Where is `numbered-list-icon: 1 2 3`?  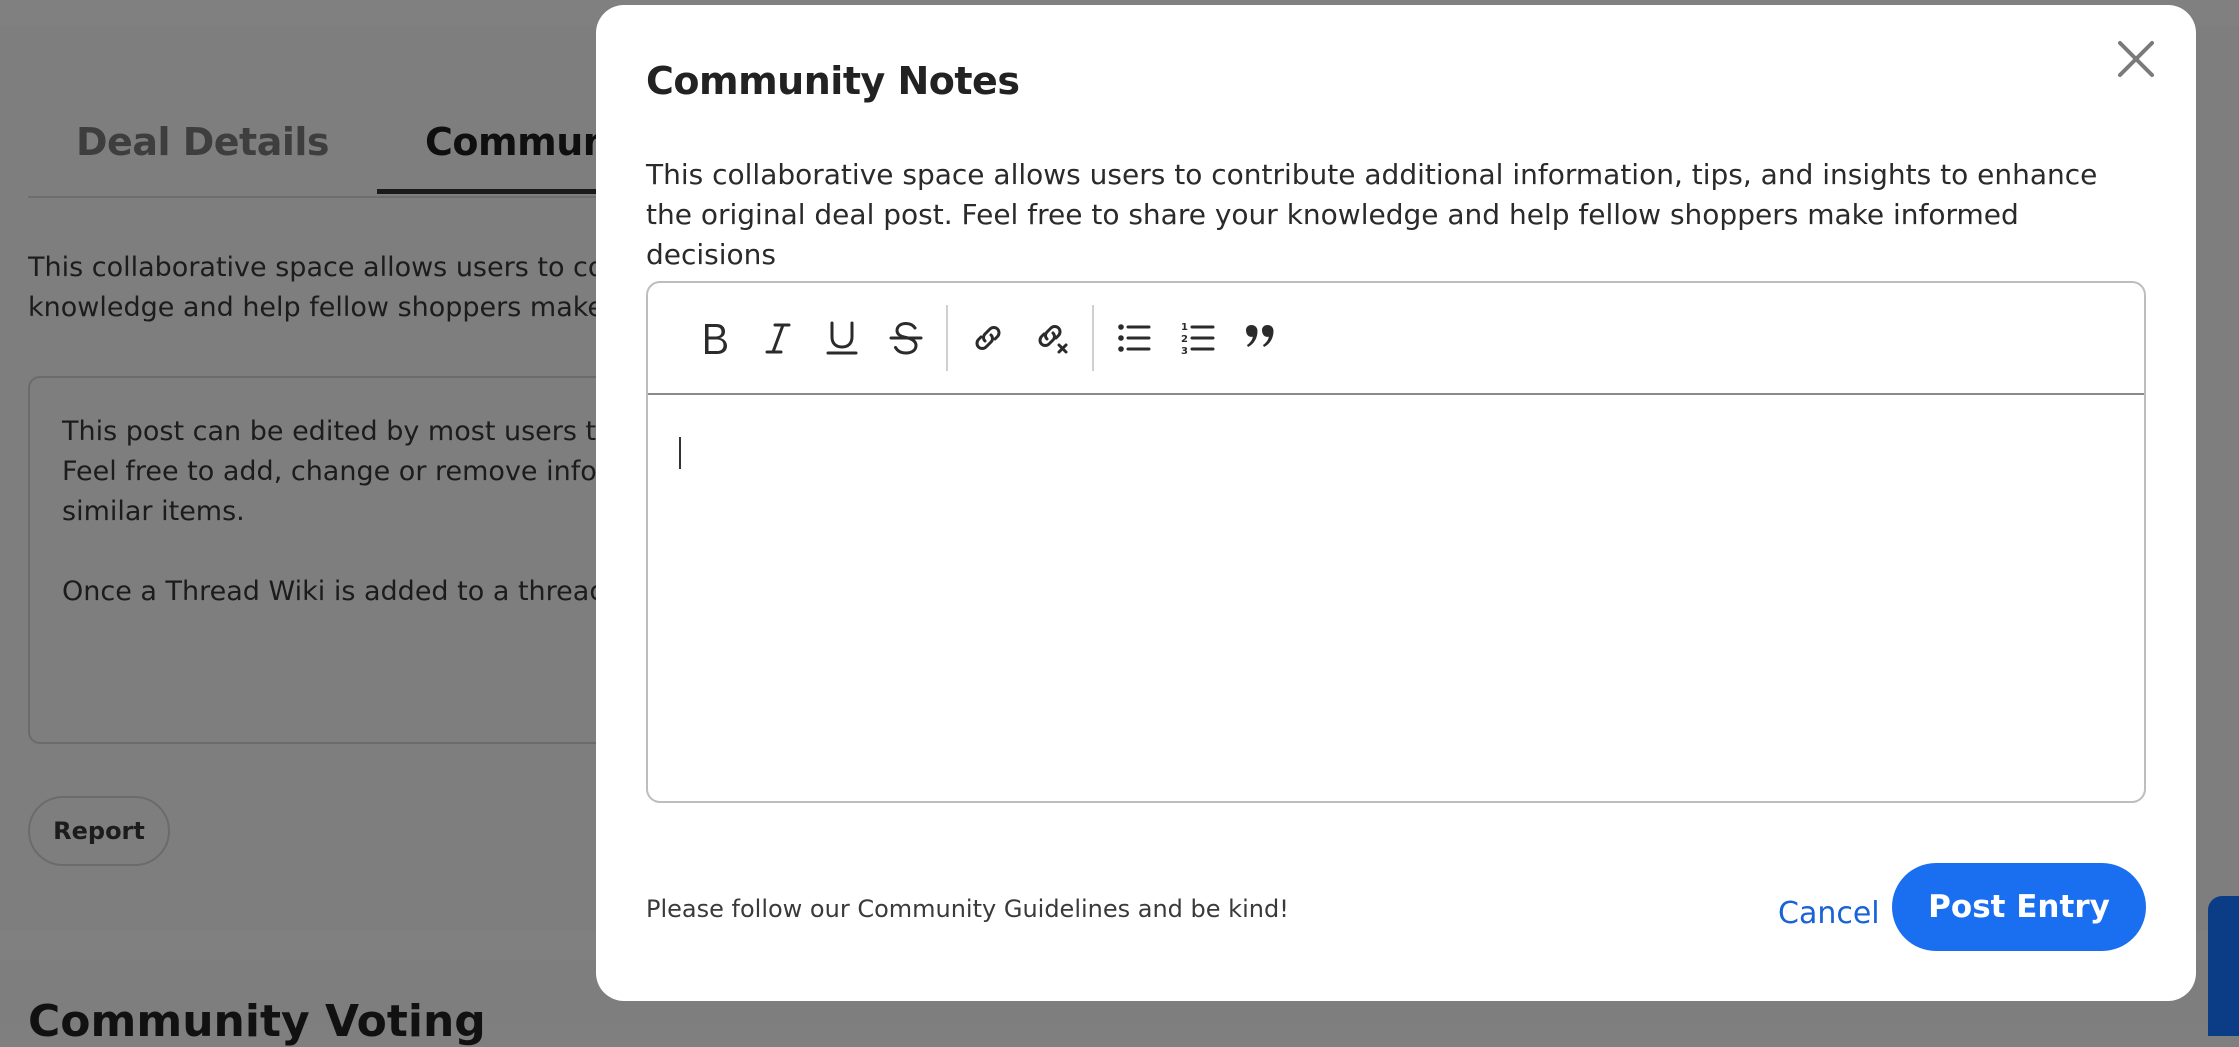 numbered-list-icon: 1 2 3 is located at coordinates (1198, 339).